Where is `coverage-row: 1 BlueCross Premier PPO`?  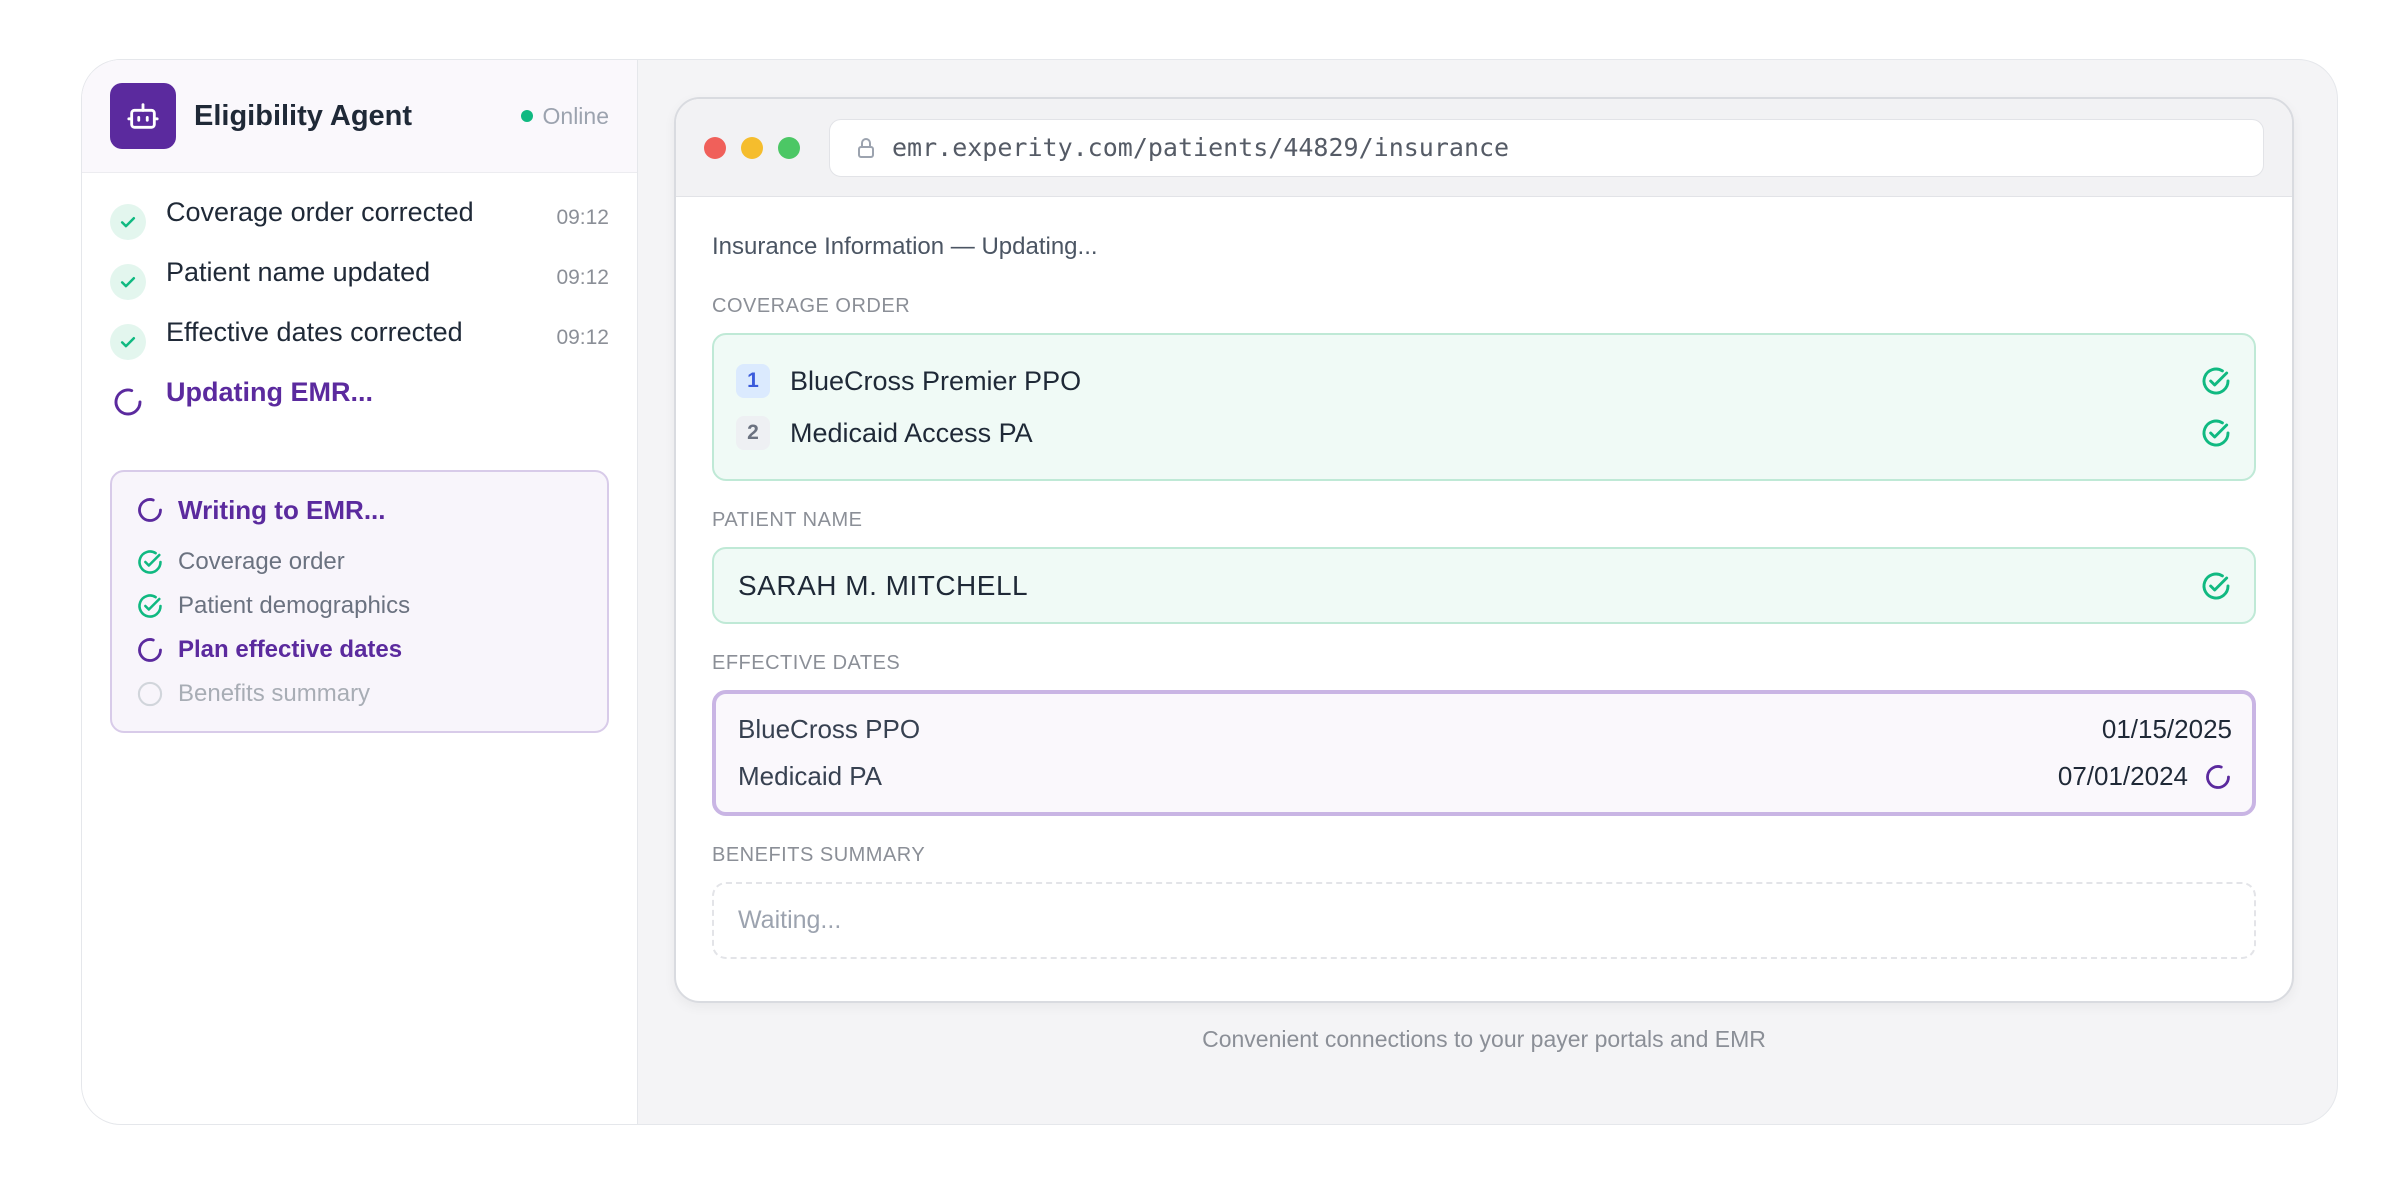
coverage-row: 1 BlueCross Premier PPO is located at coordinates (1484, 381).